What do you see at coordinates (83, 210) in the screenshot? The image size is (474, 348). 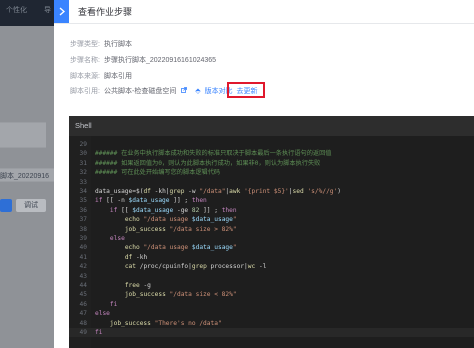 I see `line-number: 36` at bounding box center [83, 210].